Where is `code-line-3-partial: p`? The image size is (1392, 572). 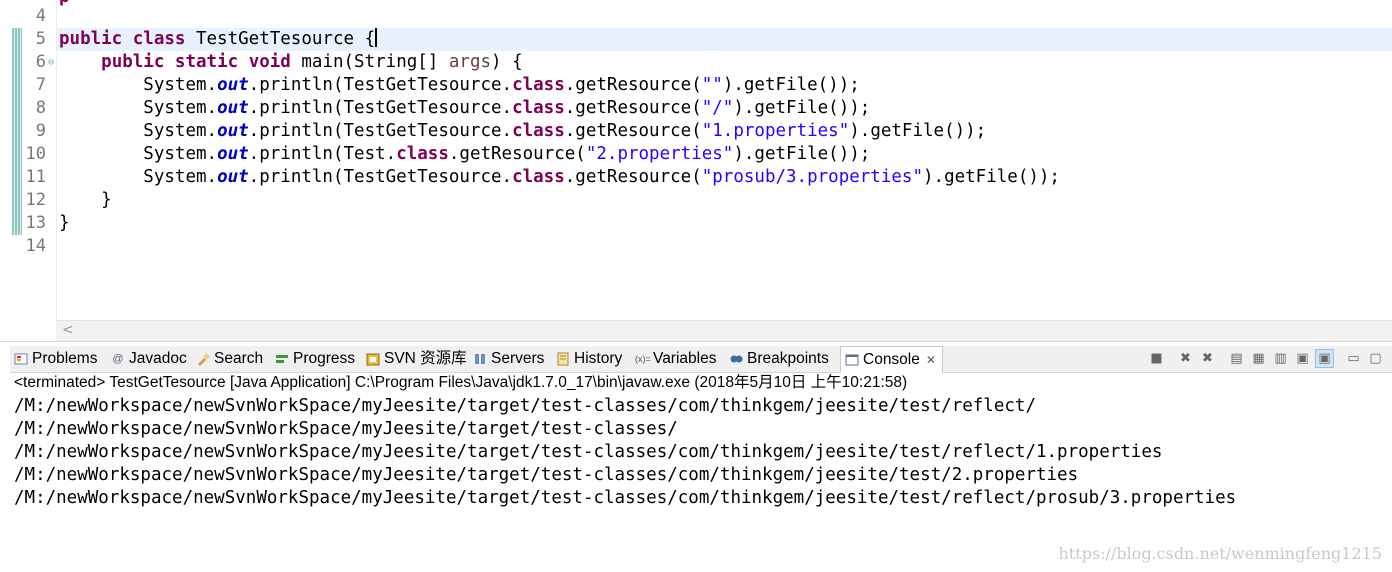 code-line-3-partial: p is located at coordinates (64, 4).